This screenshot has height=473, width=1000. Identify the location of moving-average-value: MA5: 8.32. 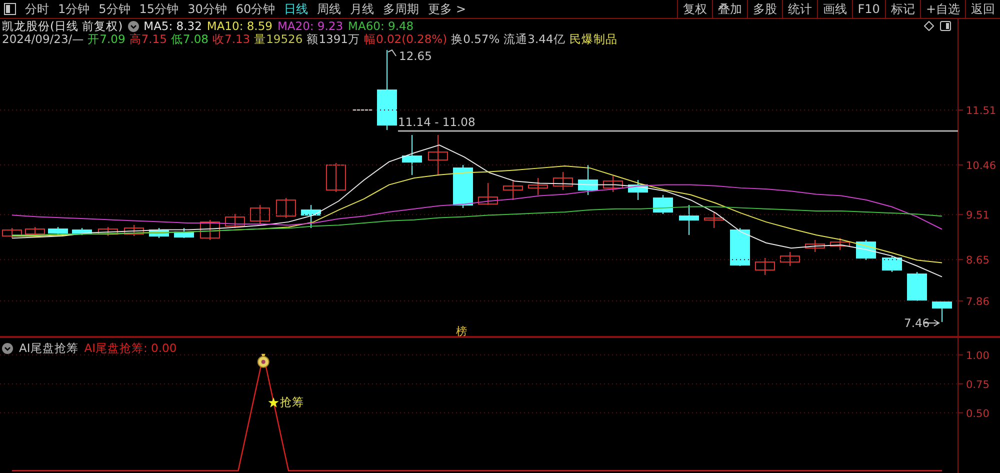
(173, 26).